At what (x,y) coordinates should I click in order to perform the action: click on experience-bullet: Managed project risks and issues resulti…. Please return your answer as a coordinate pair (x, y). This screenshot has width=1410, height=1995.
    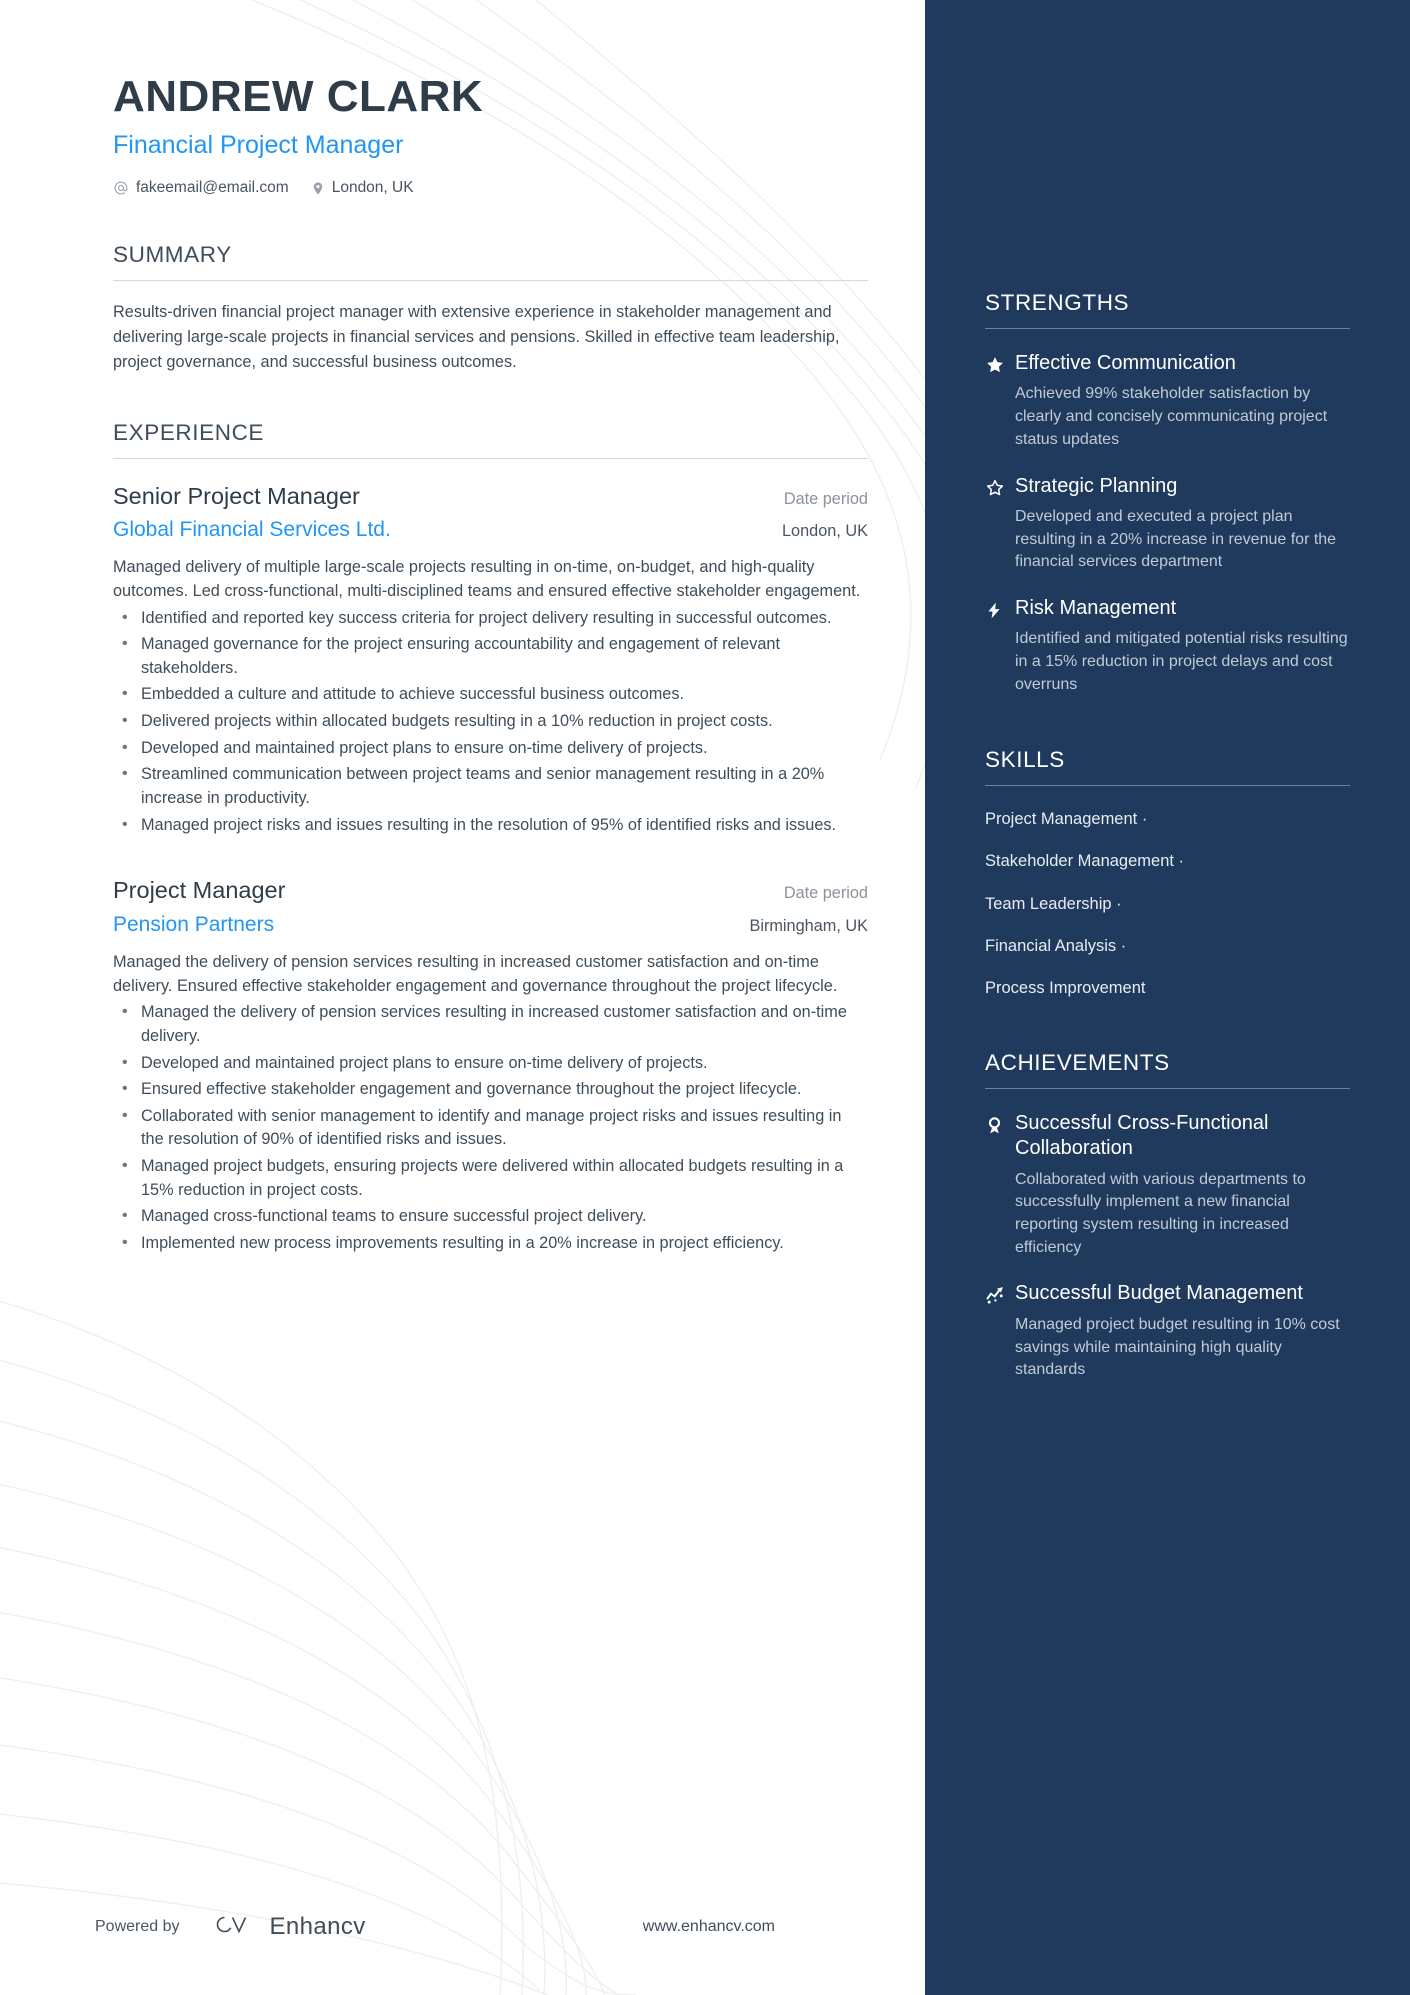
    Looking at the image, I should click on (490, 825).